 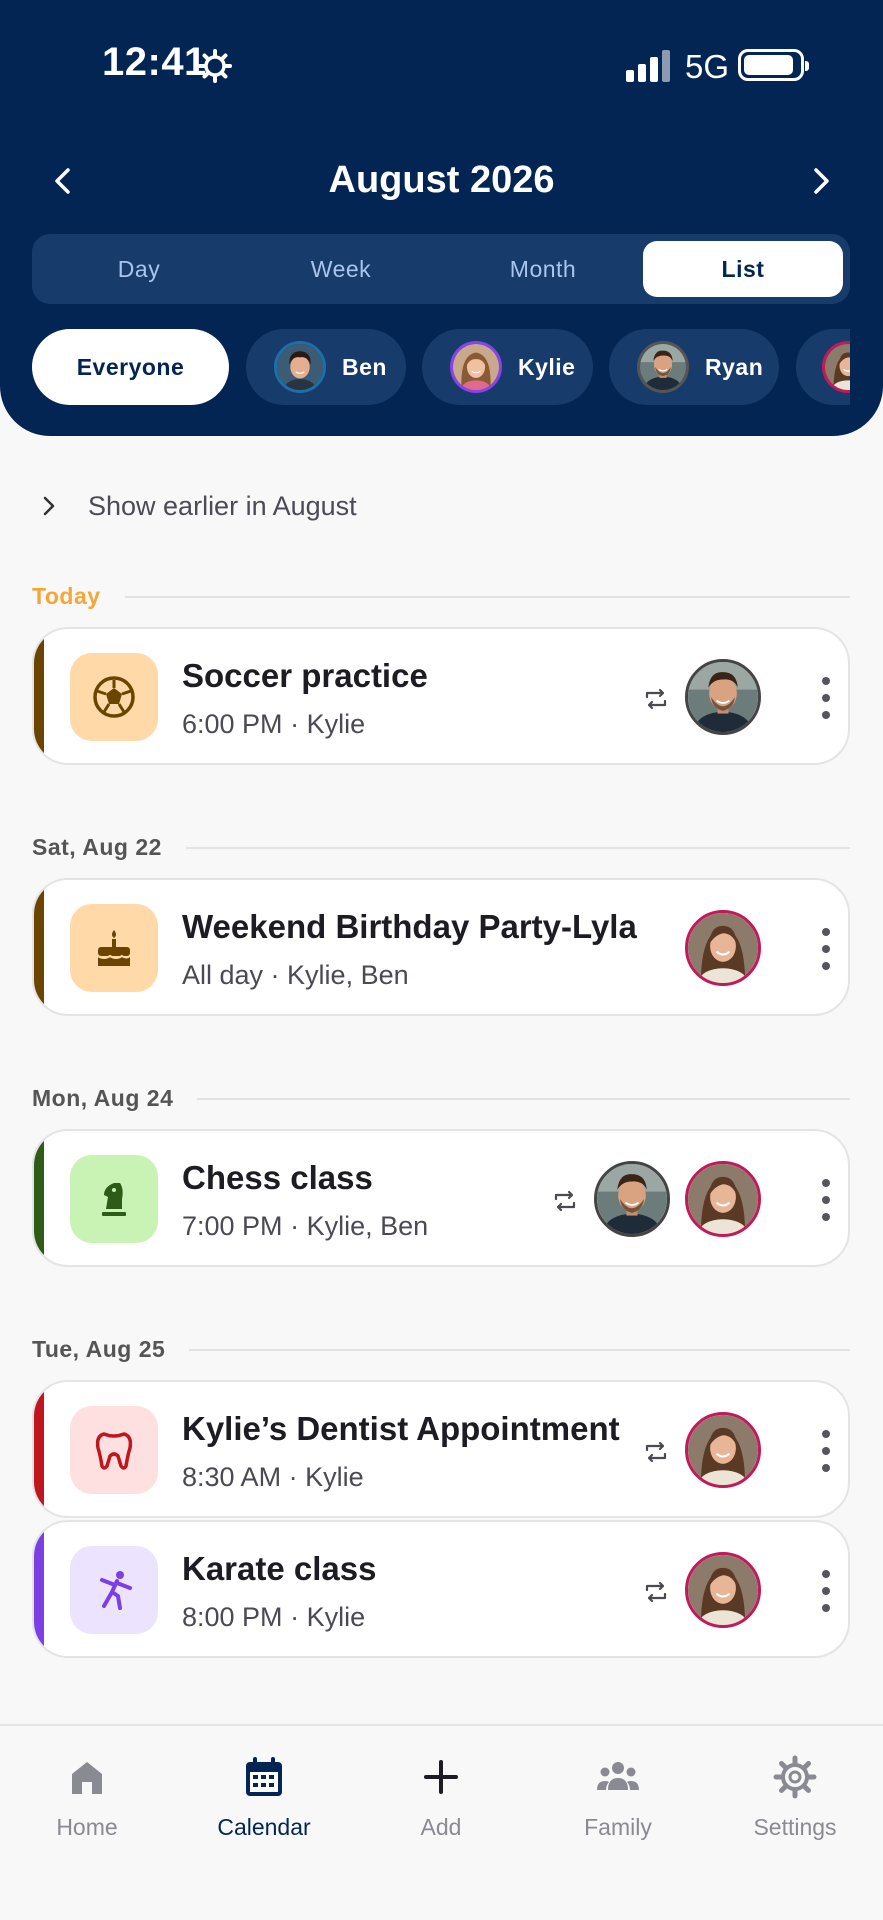 What do you see at coordinates (401, 1428) in the screenshot?
I see `event-title: Kylie’s Dentist Appointment` at bounding box center [401, 1428].